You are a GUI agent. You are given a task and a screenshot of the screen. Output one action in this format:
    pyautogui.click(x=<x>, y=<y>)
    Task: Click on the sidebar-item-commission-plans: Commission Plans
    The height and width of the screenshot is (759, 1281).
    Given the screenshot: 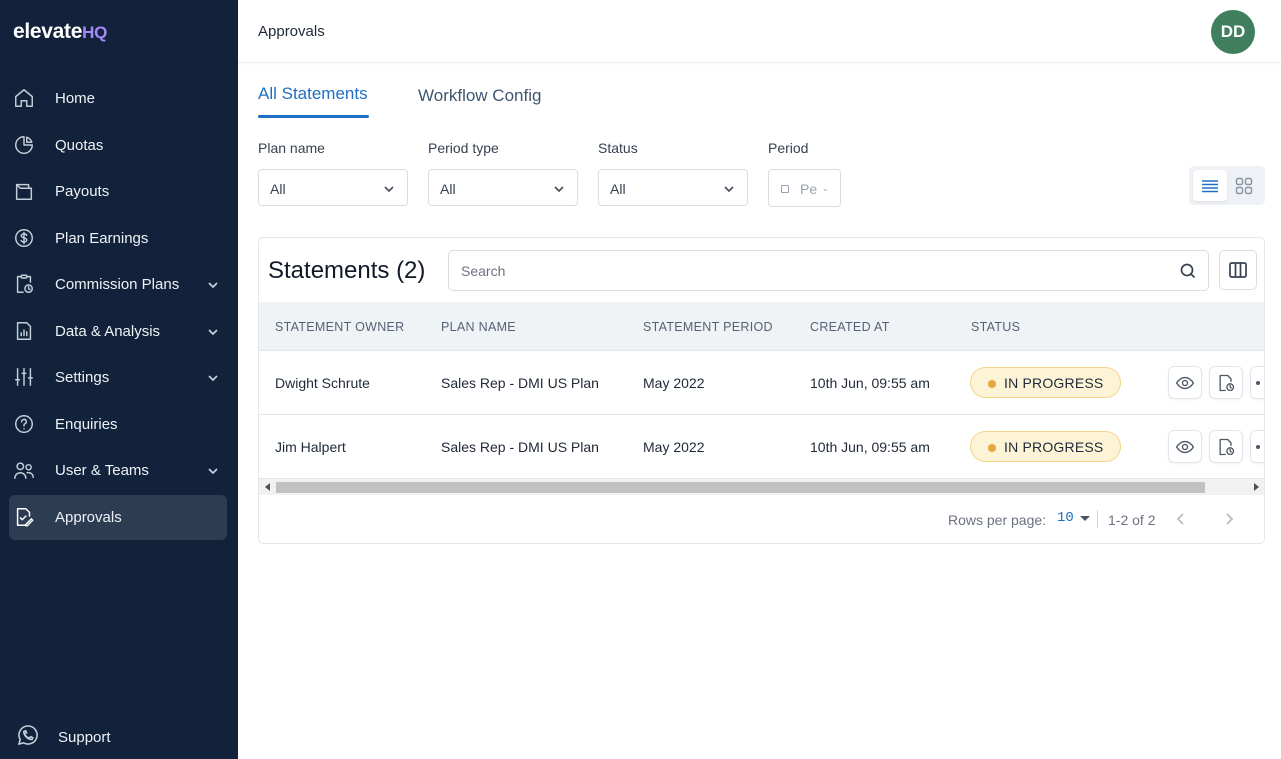 What is the action you would take?
    pyautogui.click(x=118, y=284)
    